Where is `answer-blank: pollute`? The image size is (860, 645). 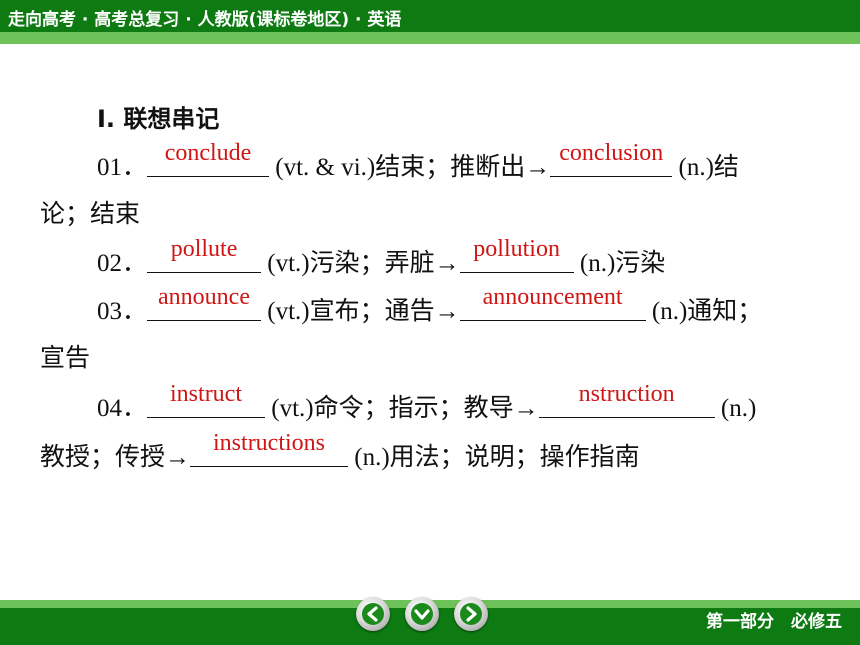
answer-blank: pollute is located at coordinates (204, 254).